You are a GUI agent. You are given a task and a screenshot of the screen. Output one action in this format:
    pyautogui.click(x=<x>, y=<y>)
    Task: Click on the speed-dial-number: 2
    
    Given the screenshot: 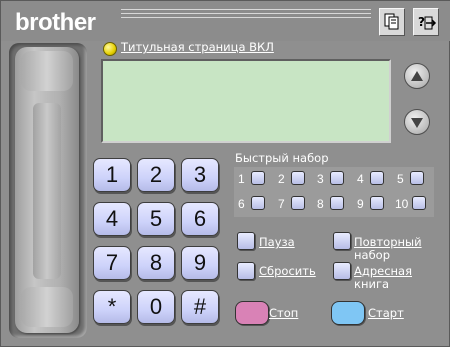 What is the action you would take?
    pyautogui.click(x=281, y=179)
    